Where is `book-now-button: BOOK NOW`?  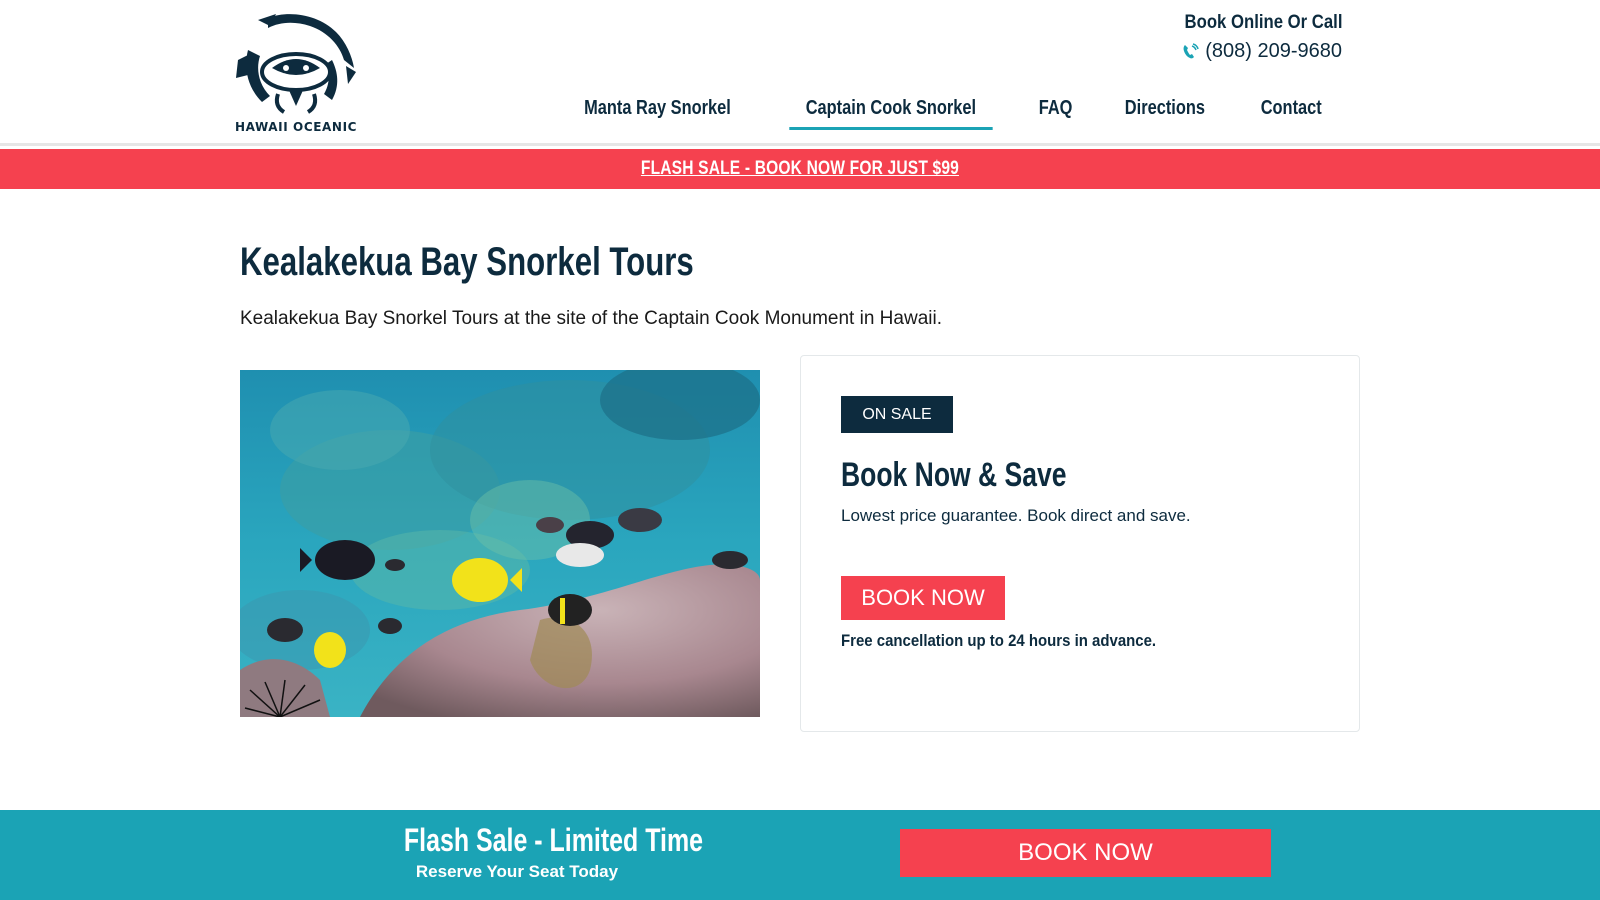 book-now-button: BOOK NOW is located at coordinates (923, 598).